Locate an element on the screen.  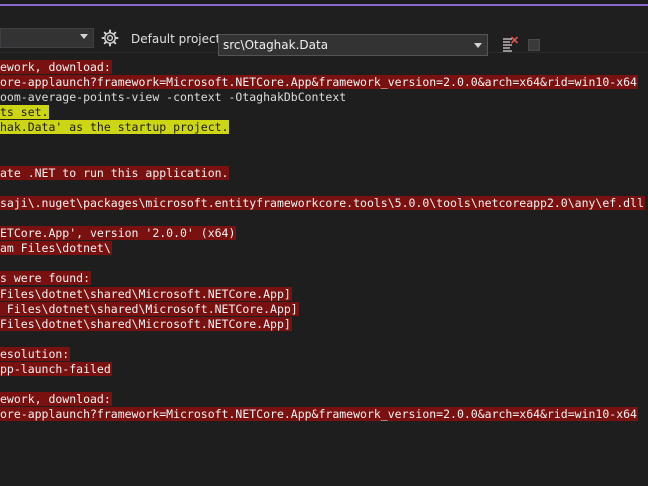
console-line-text: esolution: is located at coordinates (35, 353).